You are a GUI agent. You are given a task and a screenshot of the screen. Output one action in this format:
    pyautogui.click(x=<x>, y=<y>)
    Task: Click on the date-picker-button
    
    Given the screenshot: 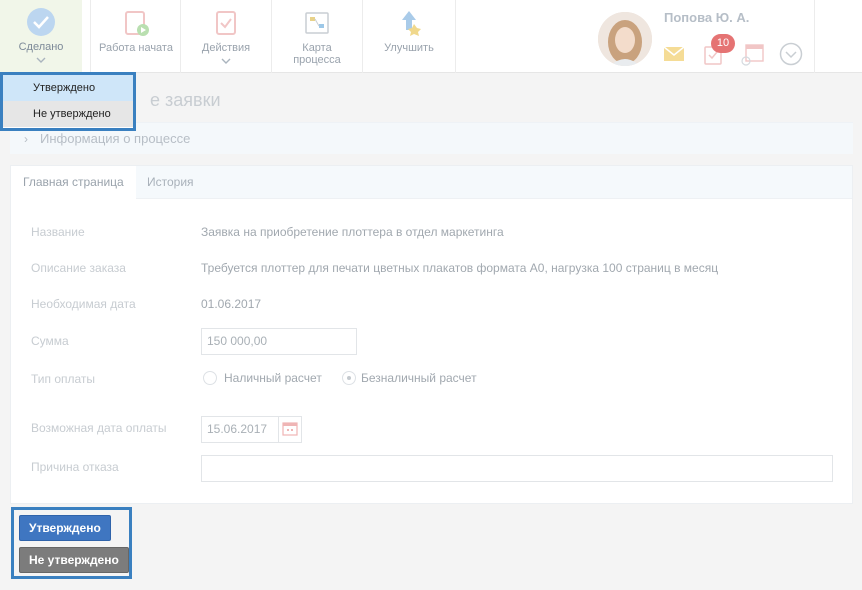 What is the action you would take?
    pyautogui.click(x=290, y=429)
    